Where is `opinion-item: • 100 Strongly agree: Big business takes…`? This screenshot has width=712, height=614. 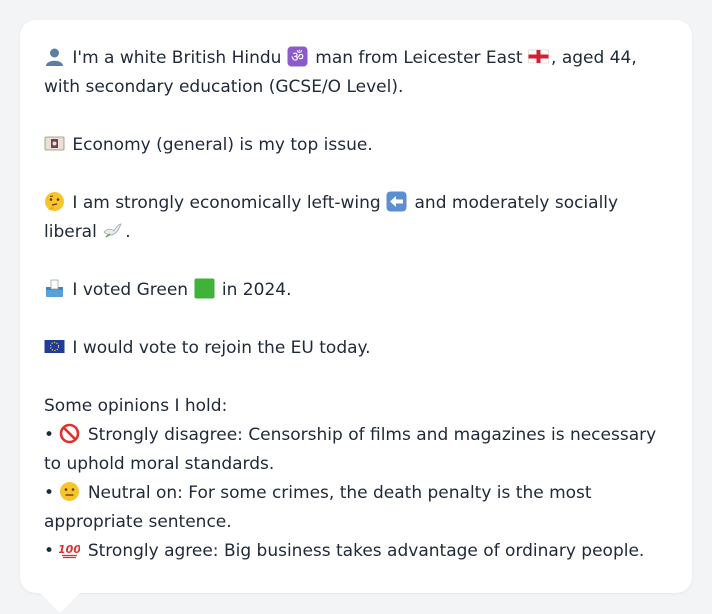 opinion-item: • 100 Strongly agree: Big business takes… is located at coordinates (356, 551).